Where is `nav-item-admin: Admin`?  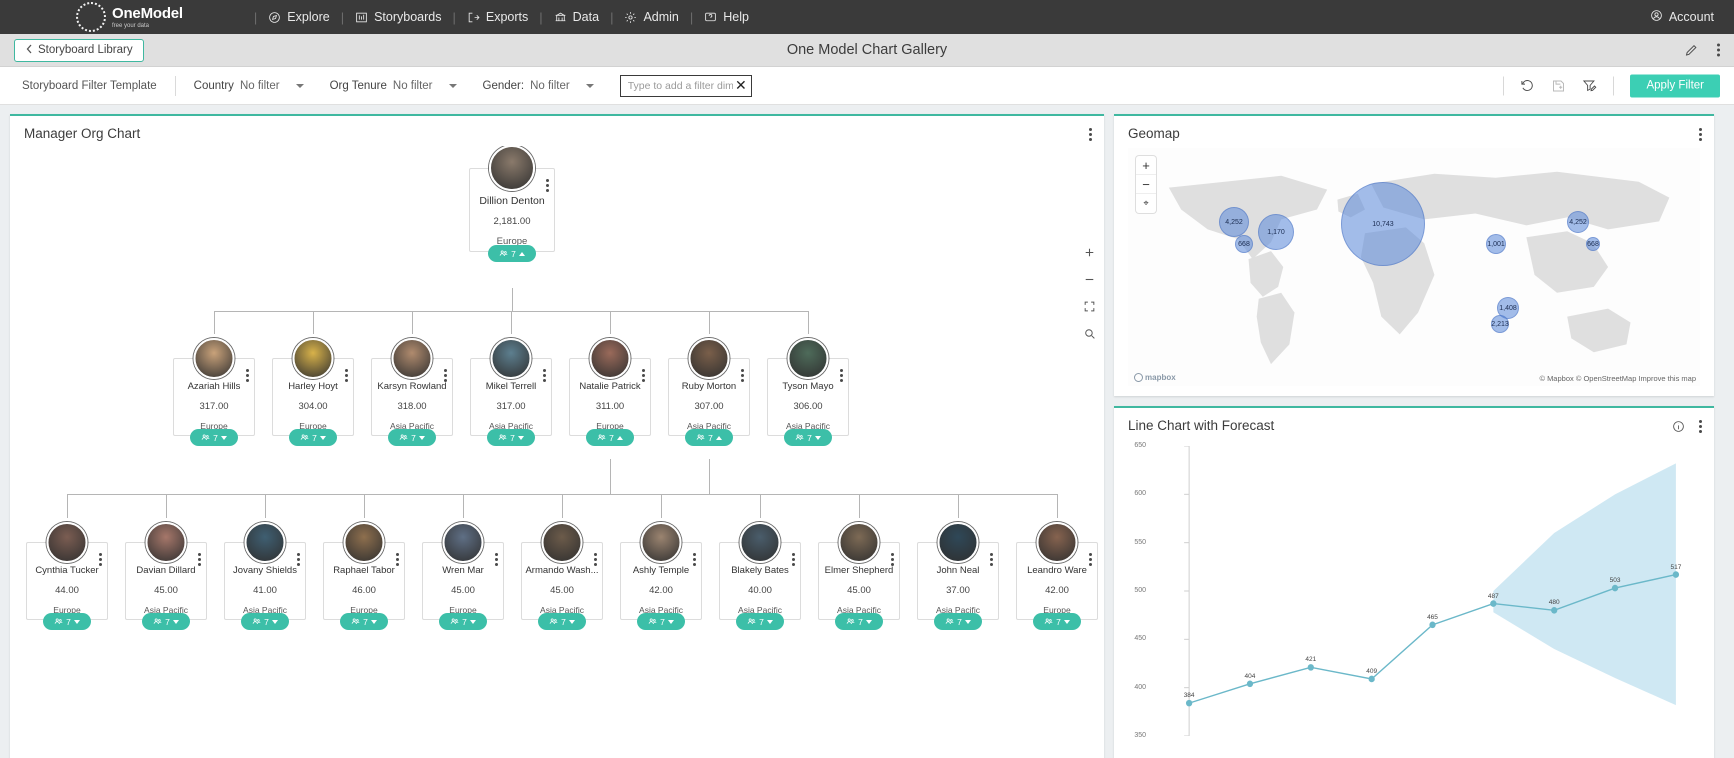 nav-item-admin: Admin is located at coordinates (651, 17).